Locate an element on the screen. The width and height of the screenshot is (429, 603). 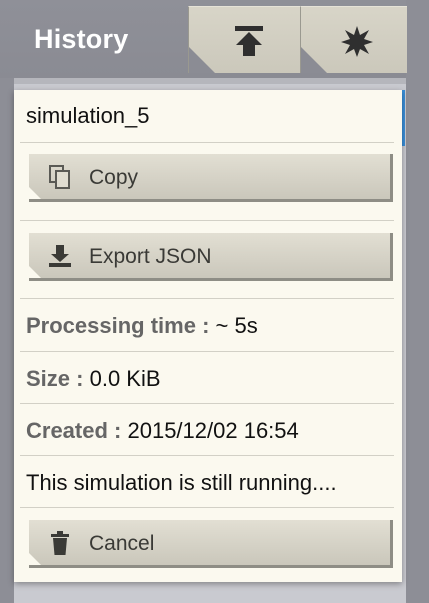
cancel-button: Cancel is located at coordinates (211, 544).